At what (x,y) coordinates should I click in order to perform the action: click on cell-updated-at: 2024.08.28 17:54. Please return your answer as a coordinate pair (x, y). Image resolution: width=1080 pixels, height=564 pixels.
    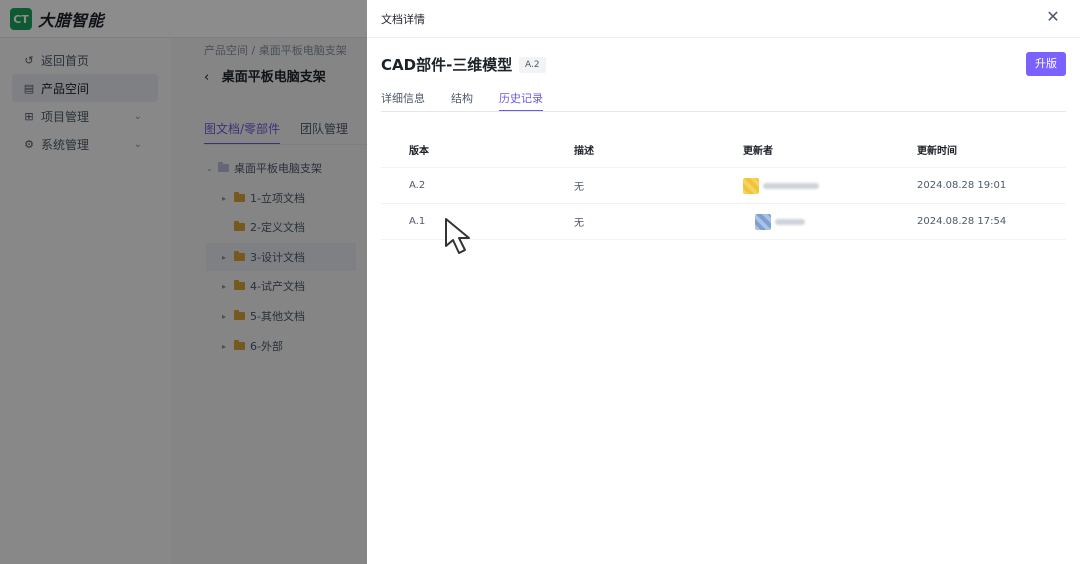
    Looking at the image, I should click on (962, 221).